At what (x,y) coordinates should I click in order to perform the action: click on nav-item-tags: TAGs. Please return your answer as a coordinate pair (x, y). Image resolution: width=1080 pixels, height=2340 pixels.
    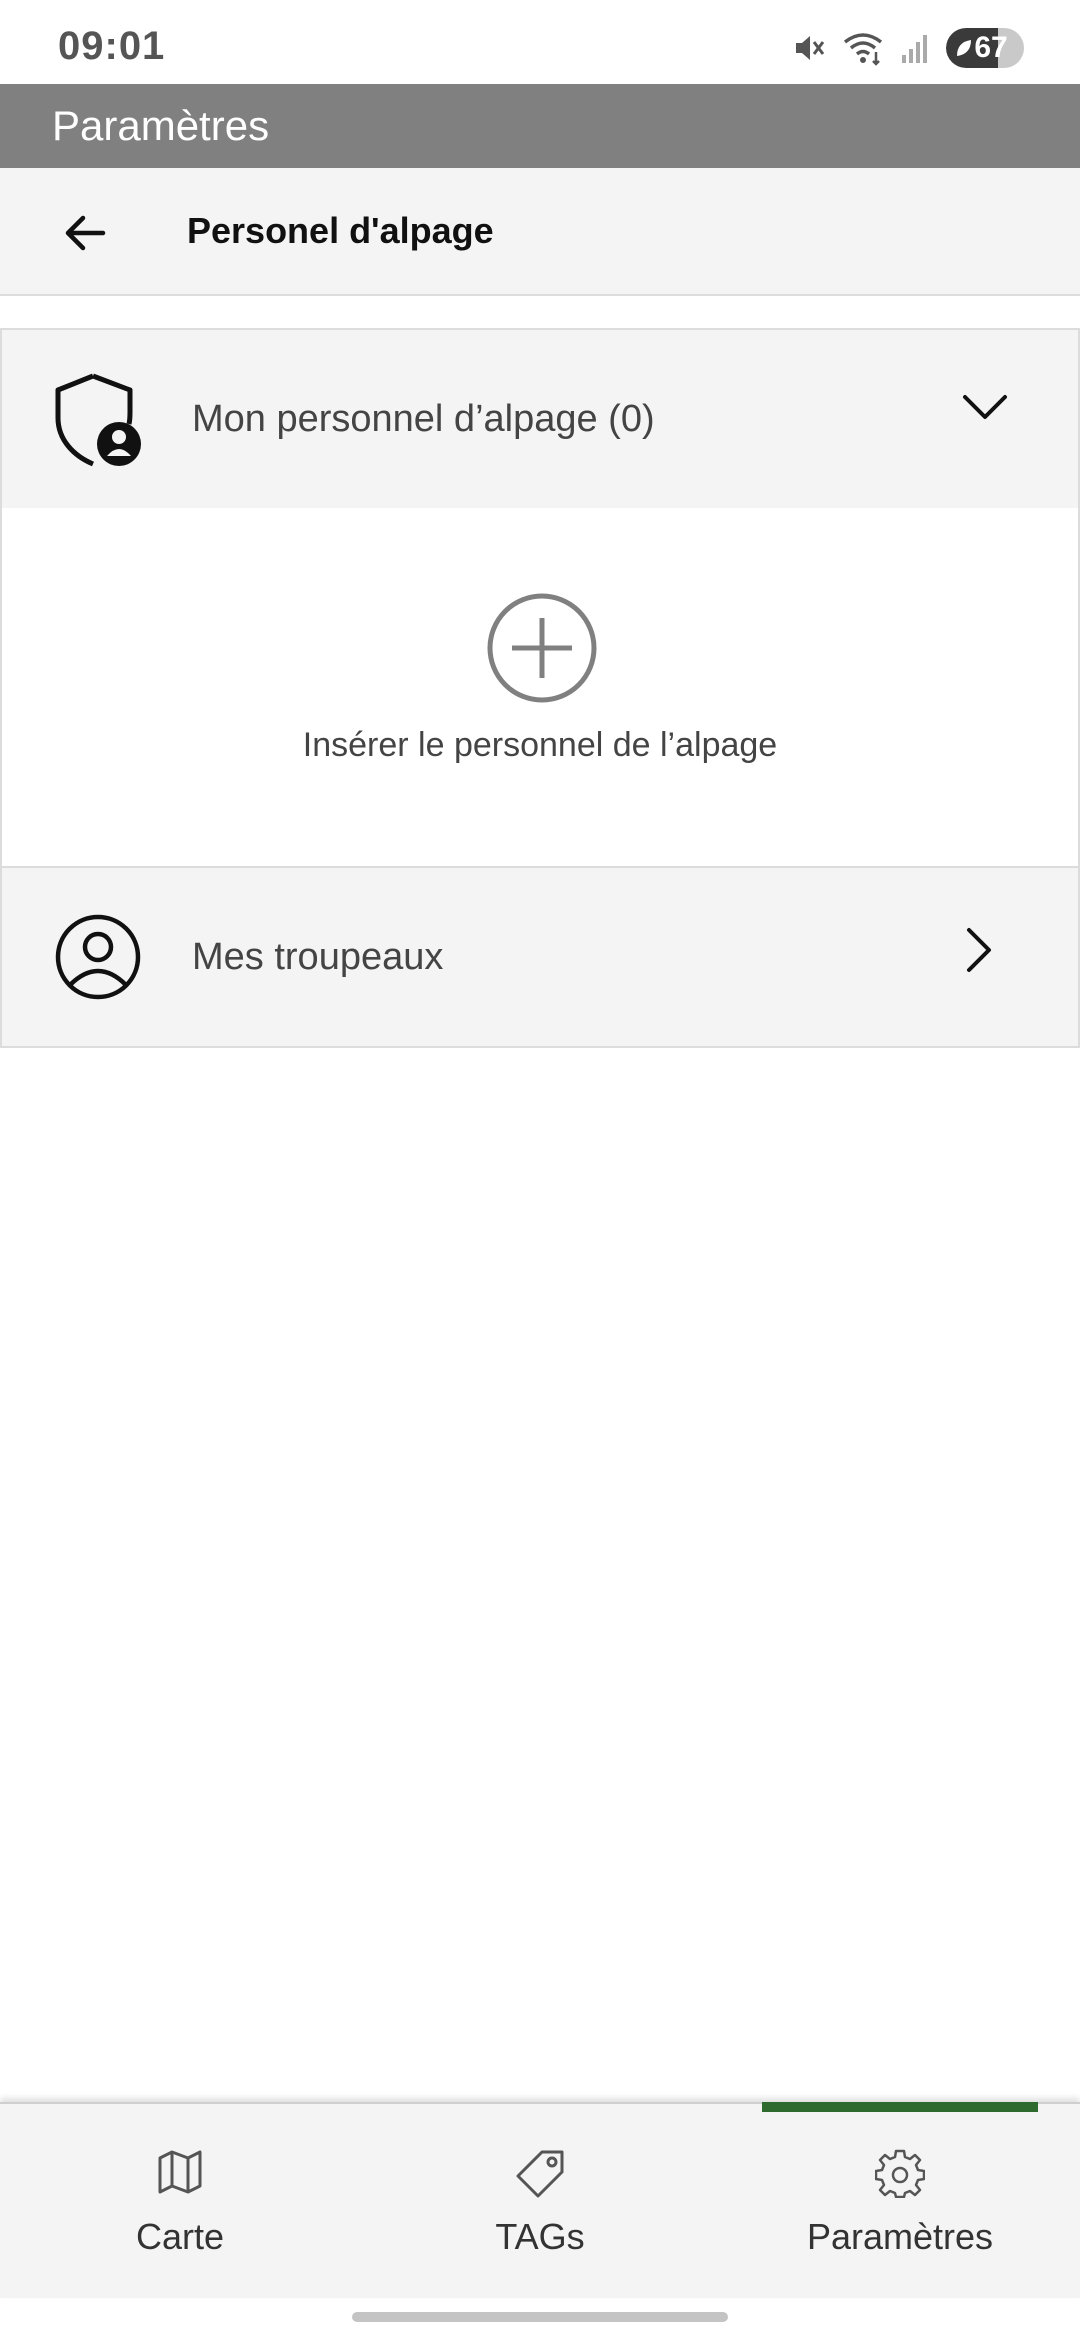
    Looking at the image, I should click on (540, 2202).